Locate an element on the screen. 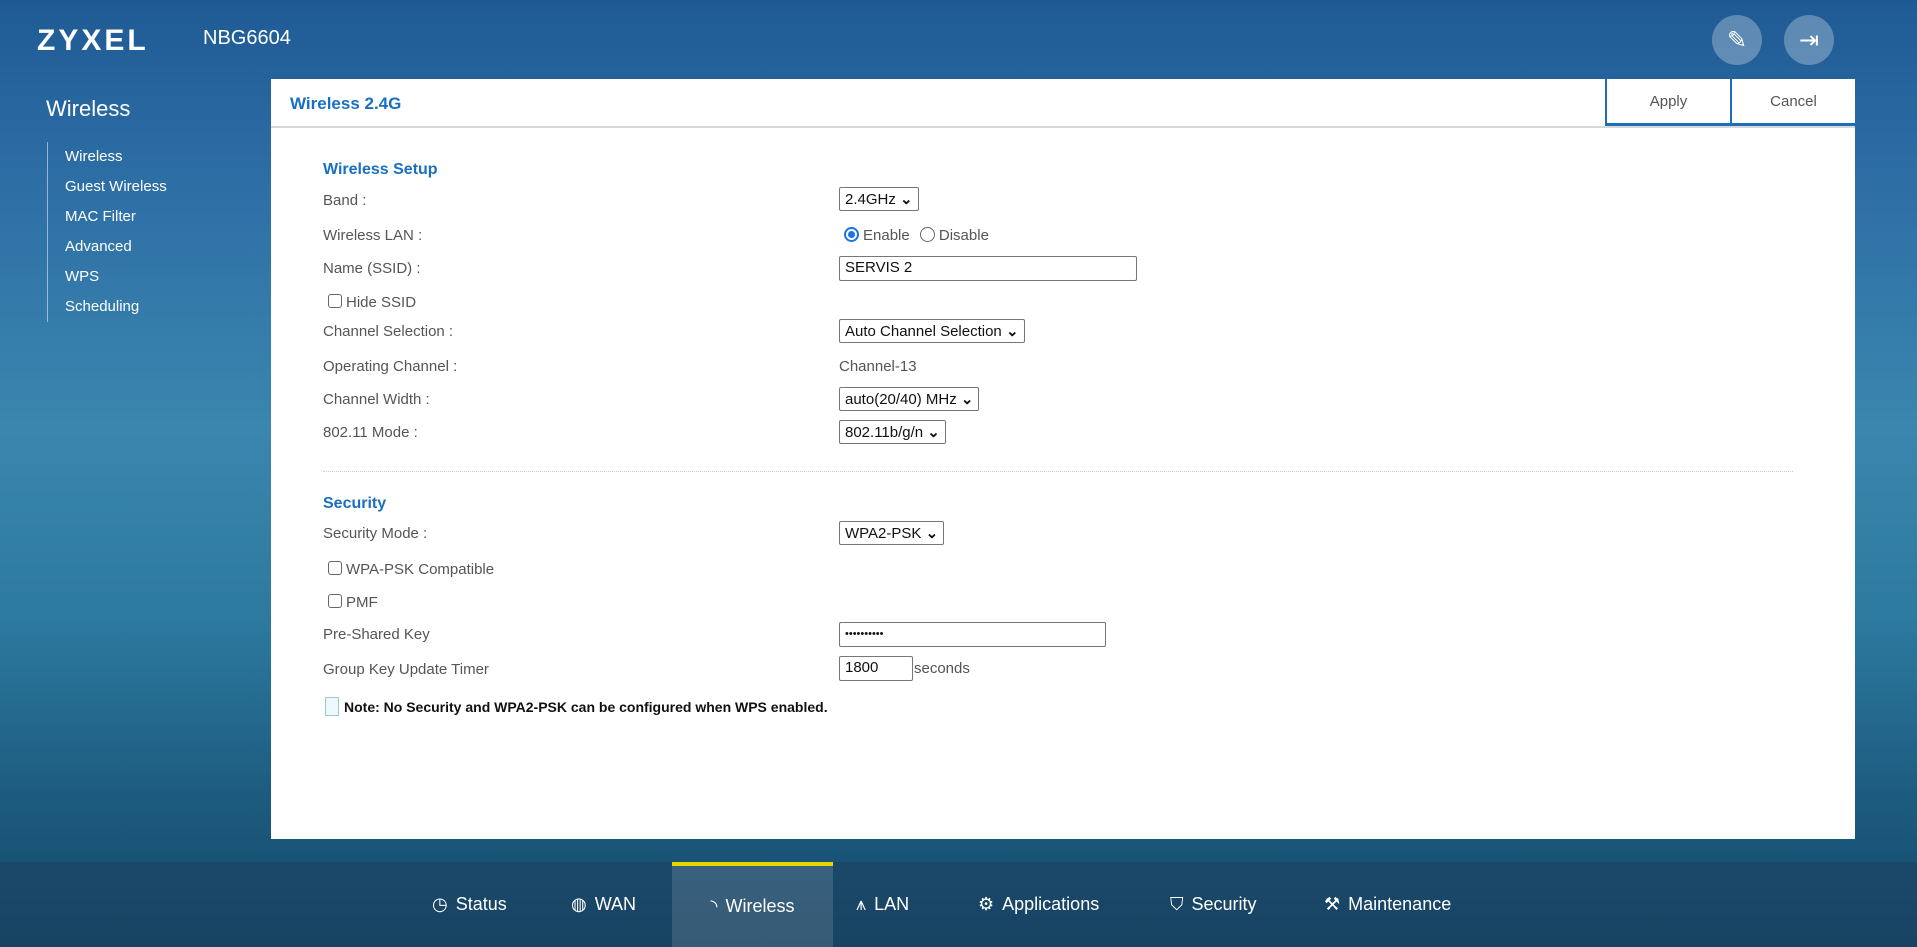  nav-status: ◷ Status is located at coordinates (469, 904).